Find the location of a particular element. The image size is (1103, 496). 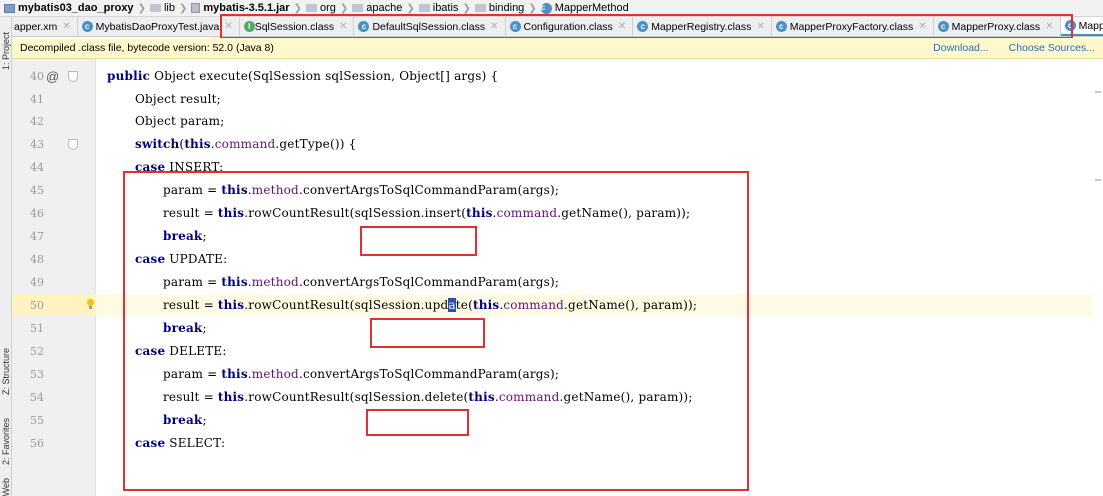

code-text: switch(this.command.getType()) { is located at coordinates (246, 144).